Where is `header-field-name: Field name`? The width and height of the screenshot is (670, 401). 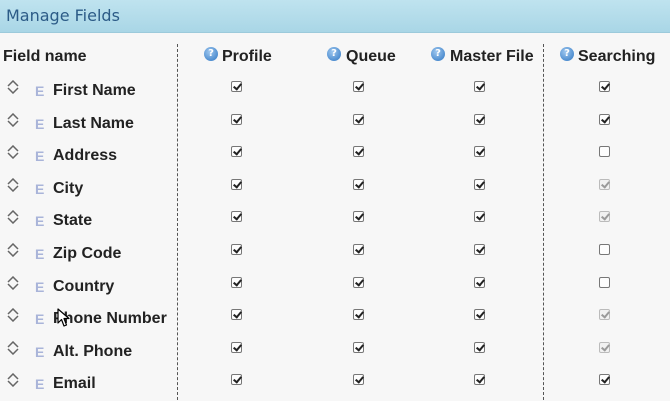
header-field-name: Field name is located at coordinates (45, 56).